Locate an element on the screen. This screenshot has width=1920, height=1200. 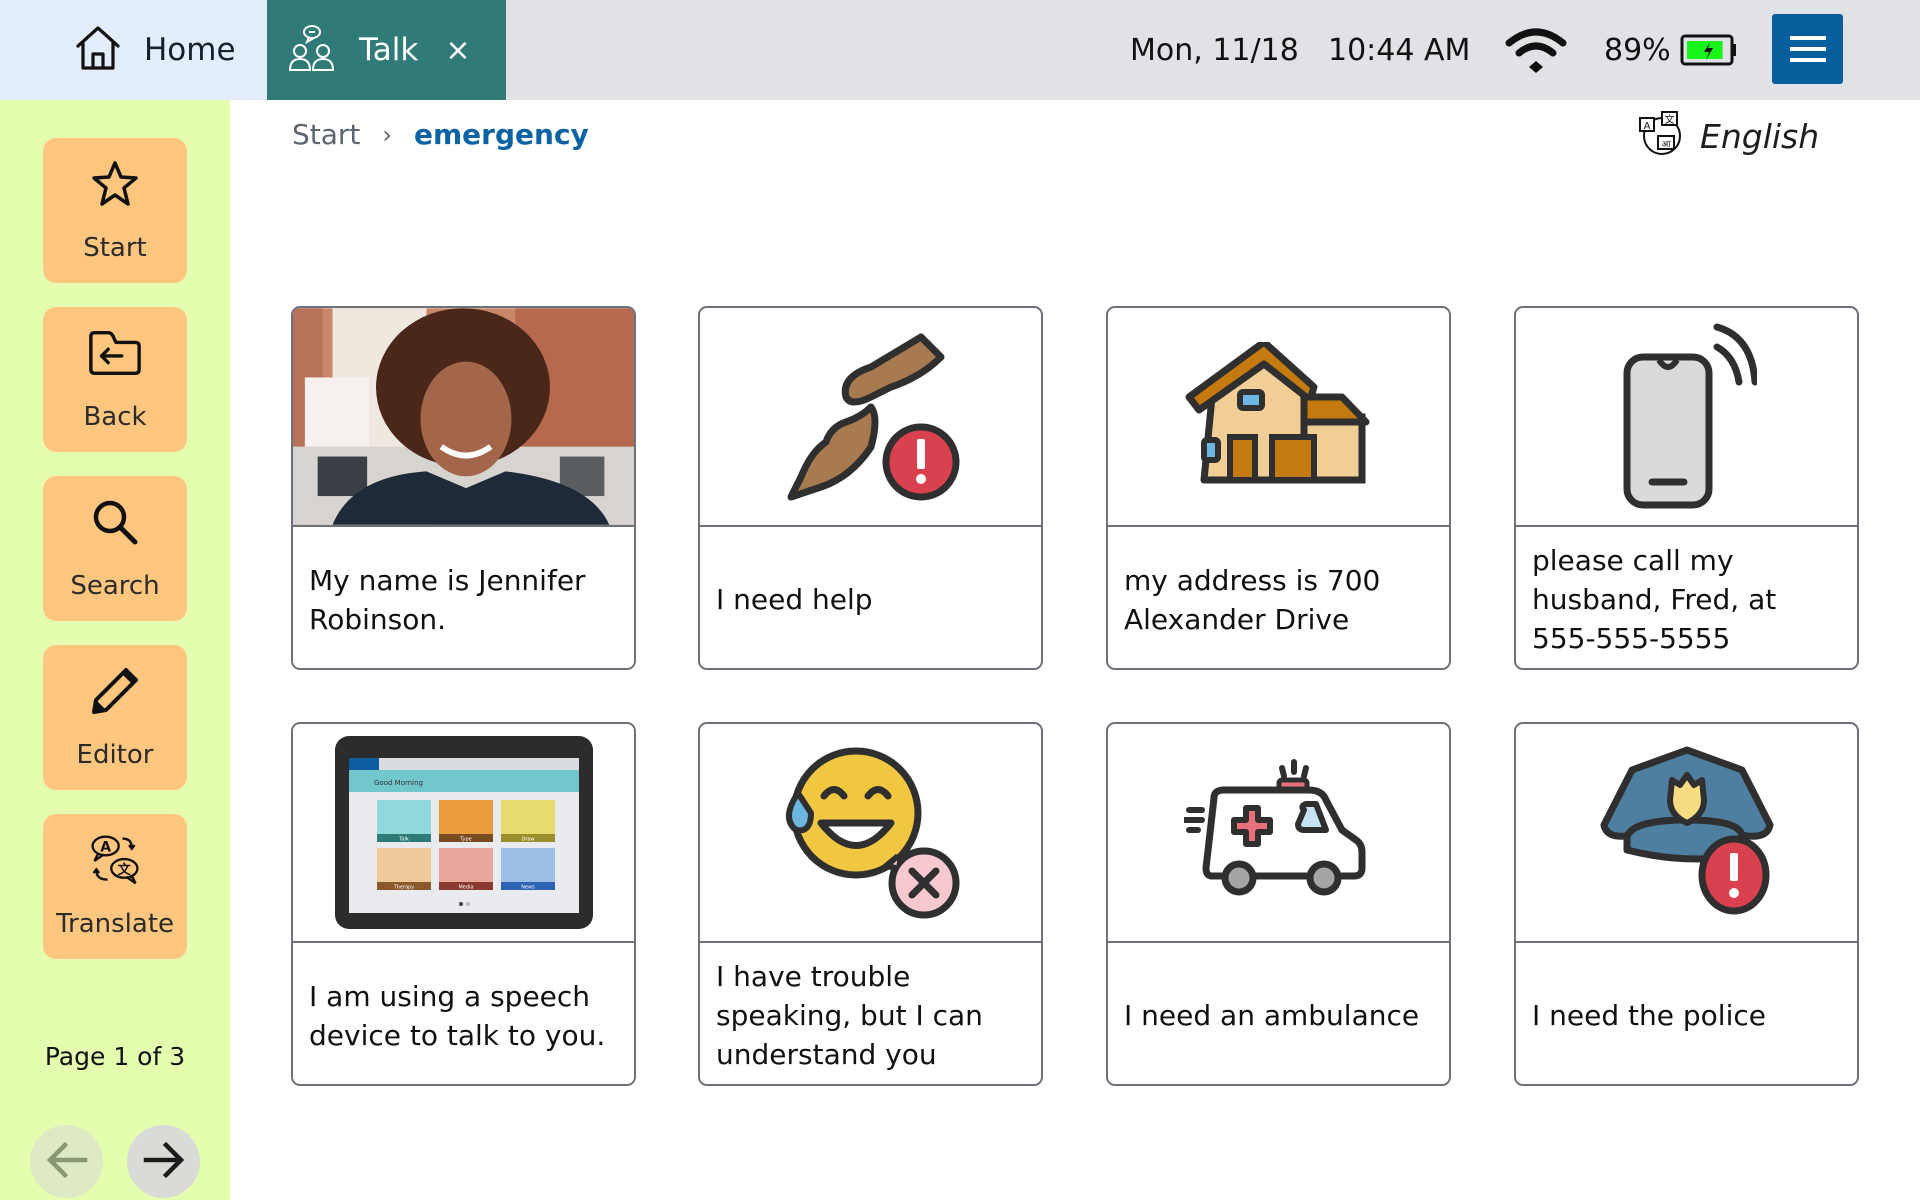
sidebar-button-translate: A文 Translate is located at coordinates (115, 886).